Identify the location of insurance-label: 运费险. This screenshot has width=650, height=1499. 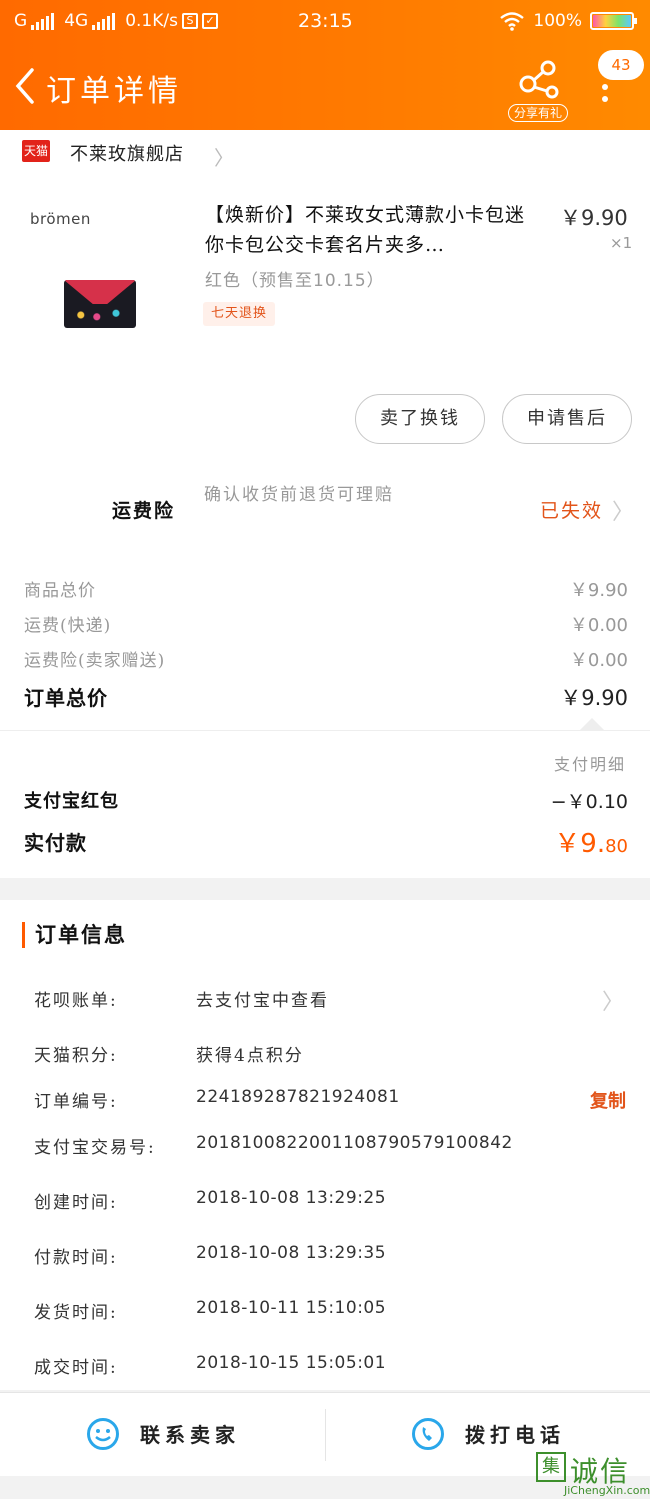
(144, 511).